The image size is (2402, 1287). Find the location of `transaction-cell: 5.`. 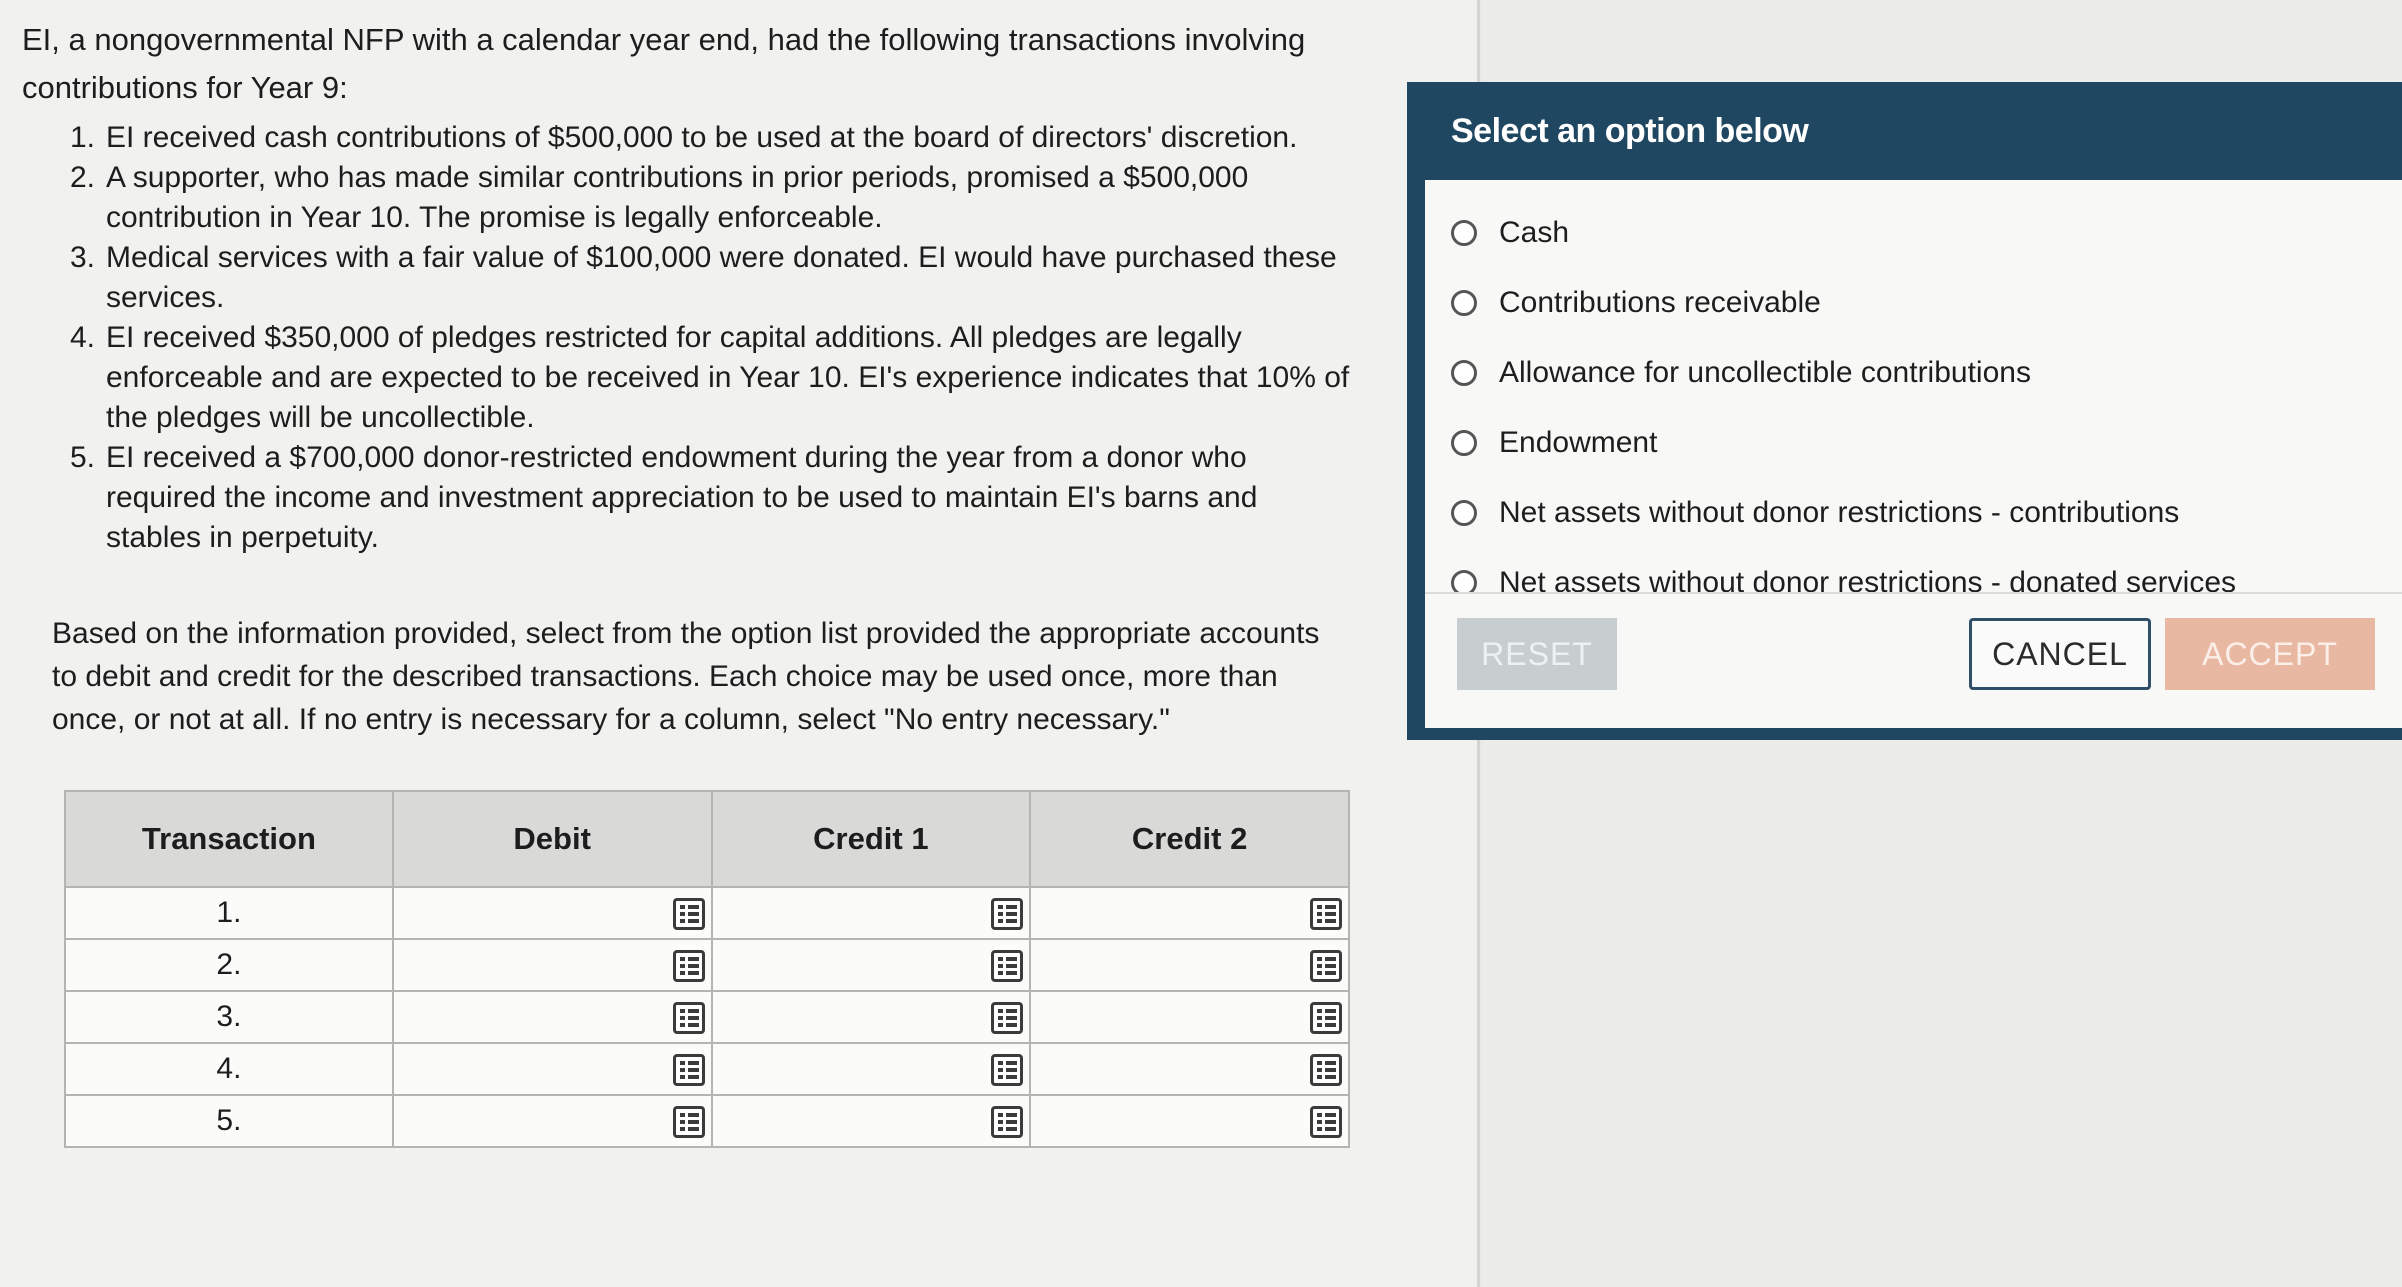

transaction-cell: 5. is located at coordinates (229, 1121).